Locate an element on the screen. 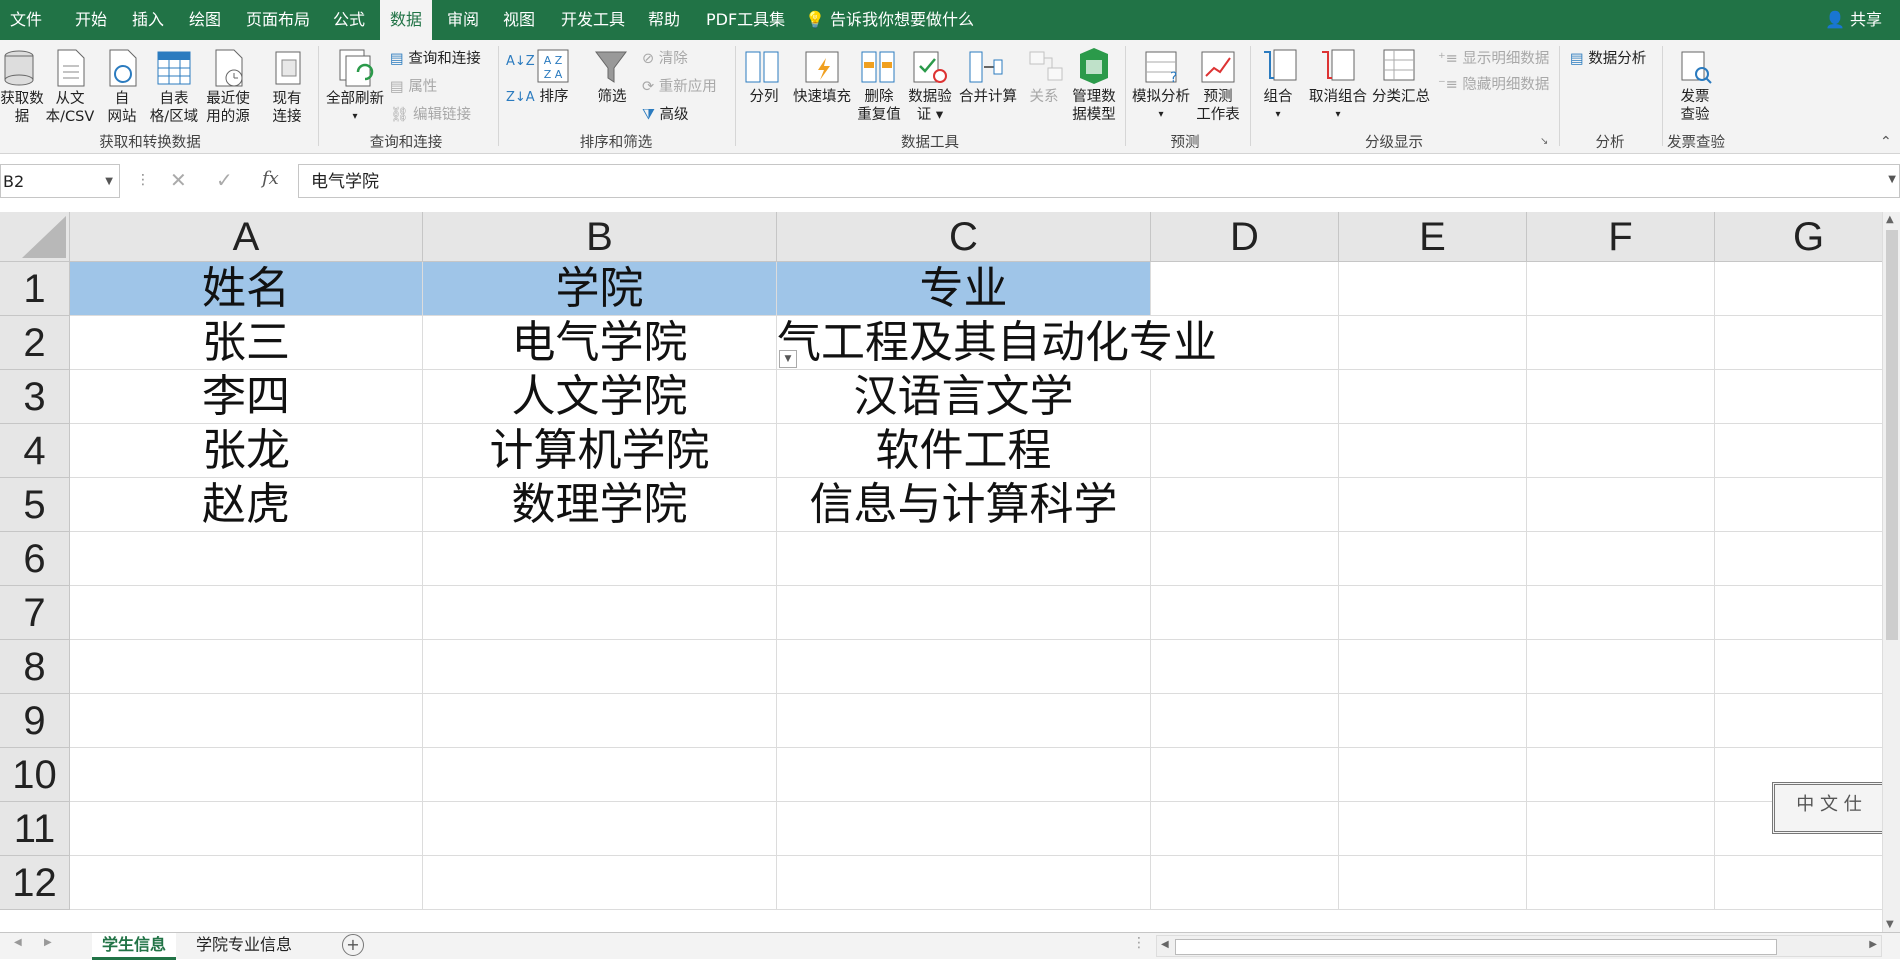  cell-c8 is located at coordinates (964, 667).